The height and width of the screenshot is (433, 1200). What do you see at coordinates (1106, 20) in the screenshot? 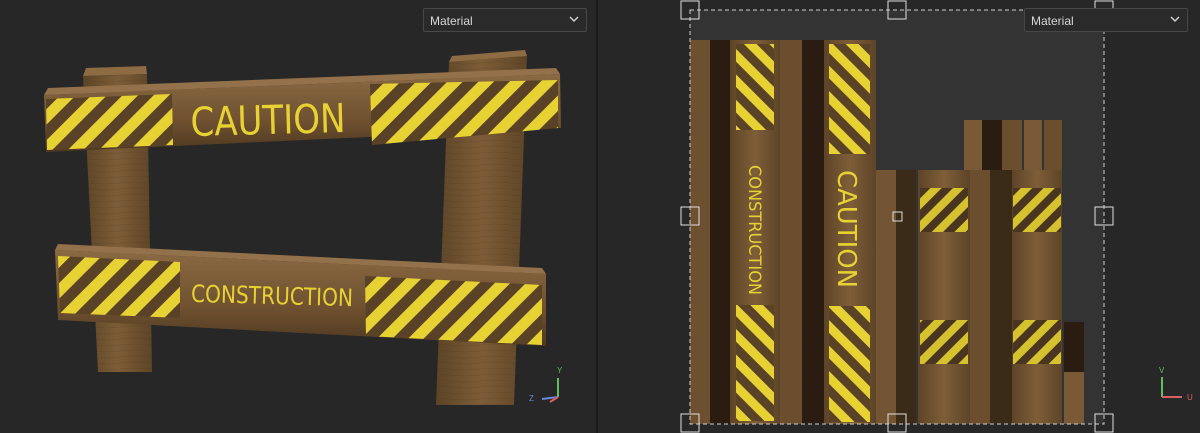
I see `material-dropdown-2d: Material` at bounding box center [1106, 20].